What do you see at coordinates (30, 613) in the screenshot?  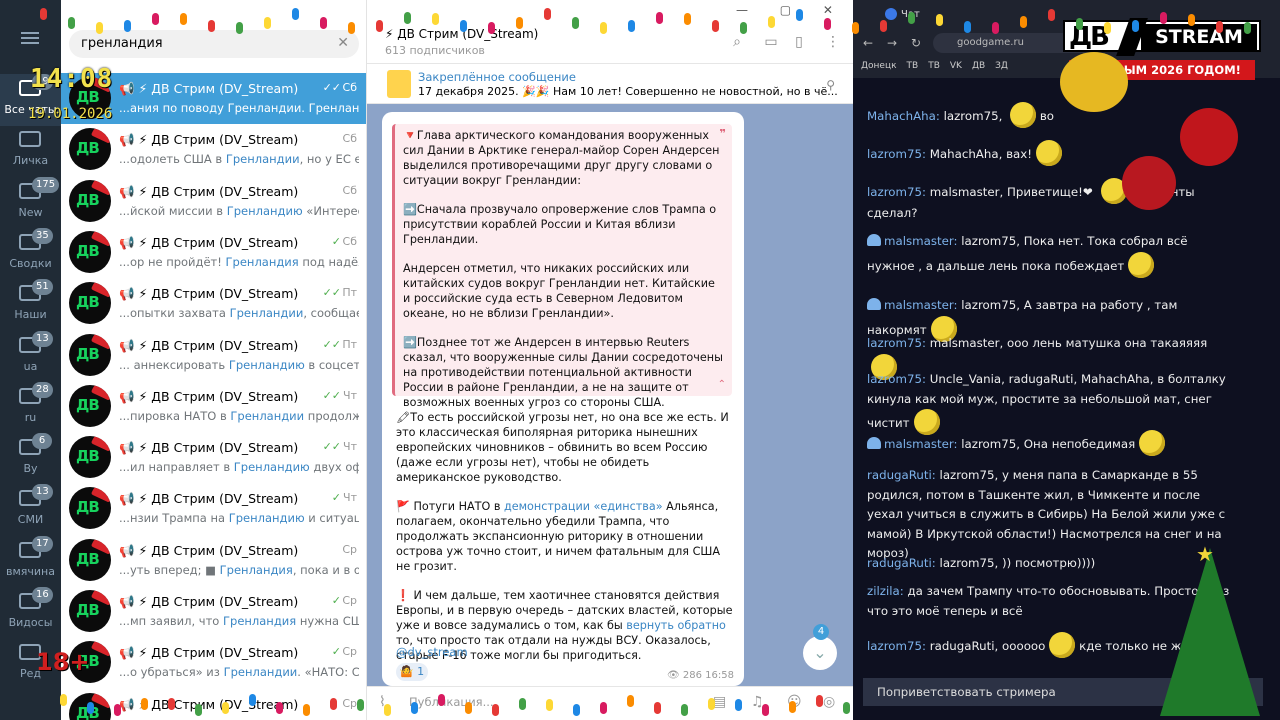 I see `folder-10: 16 Видосы` at bounding box center [30, 613].